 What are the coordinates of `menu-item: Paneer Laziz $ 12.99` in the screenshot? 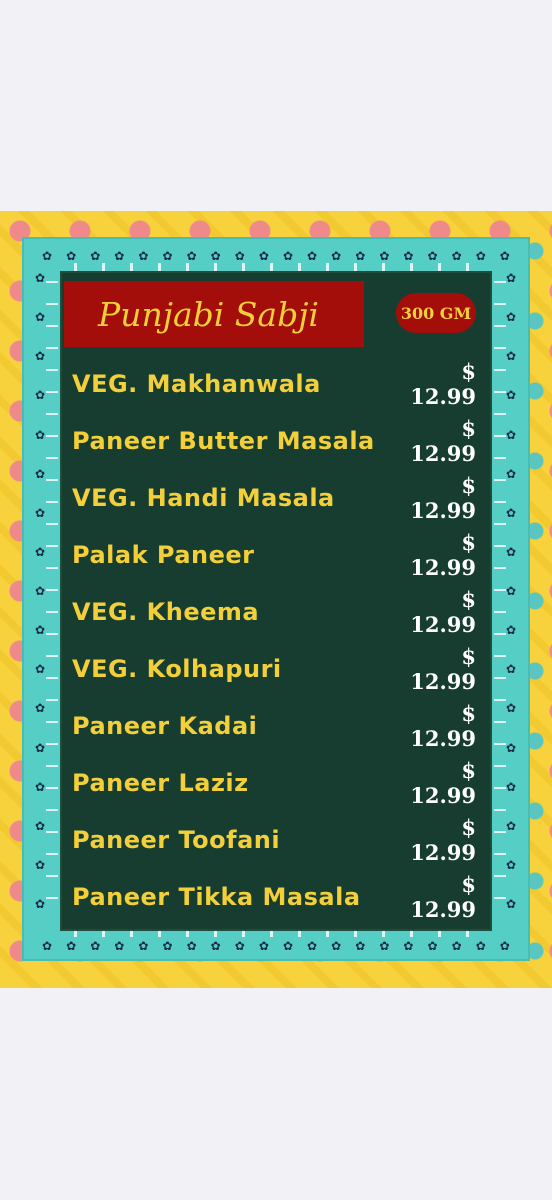 It's located at (274, 782).